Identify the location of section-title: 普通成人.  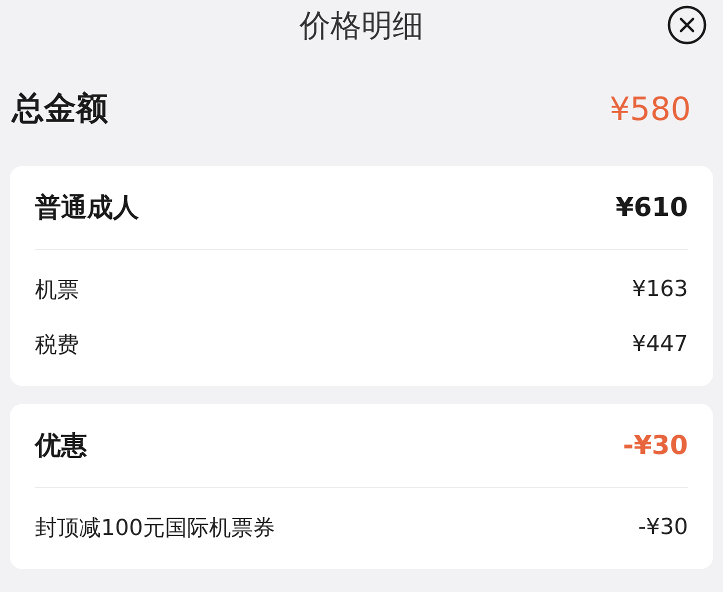
(87, 208).